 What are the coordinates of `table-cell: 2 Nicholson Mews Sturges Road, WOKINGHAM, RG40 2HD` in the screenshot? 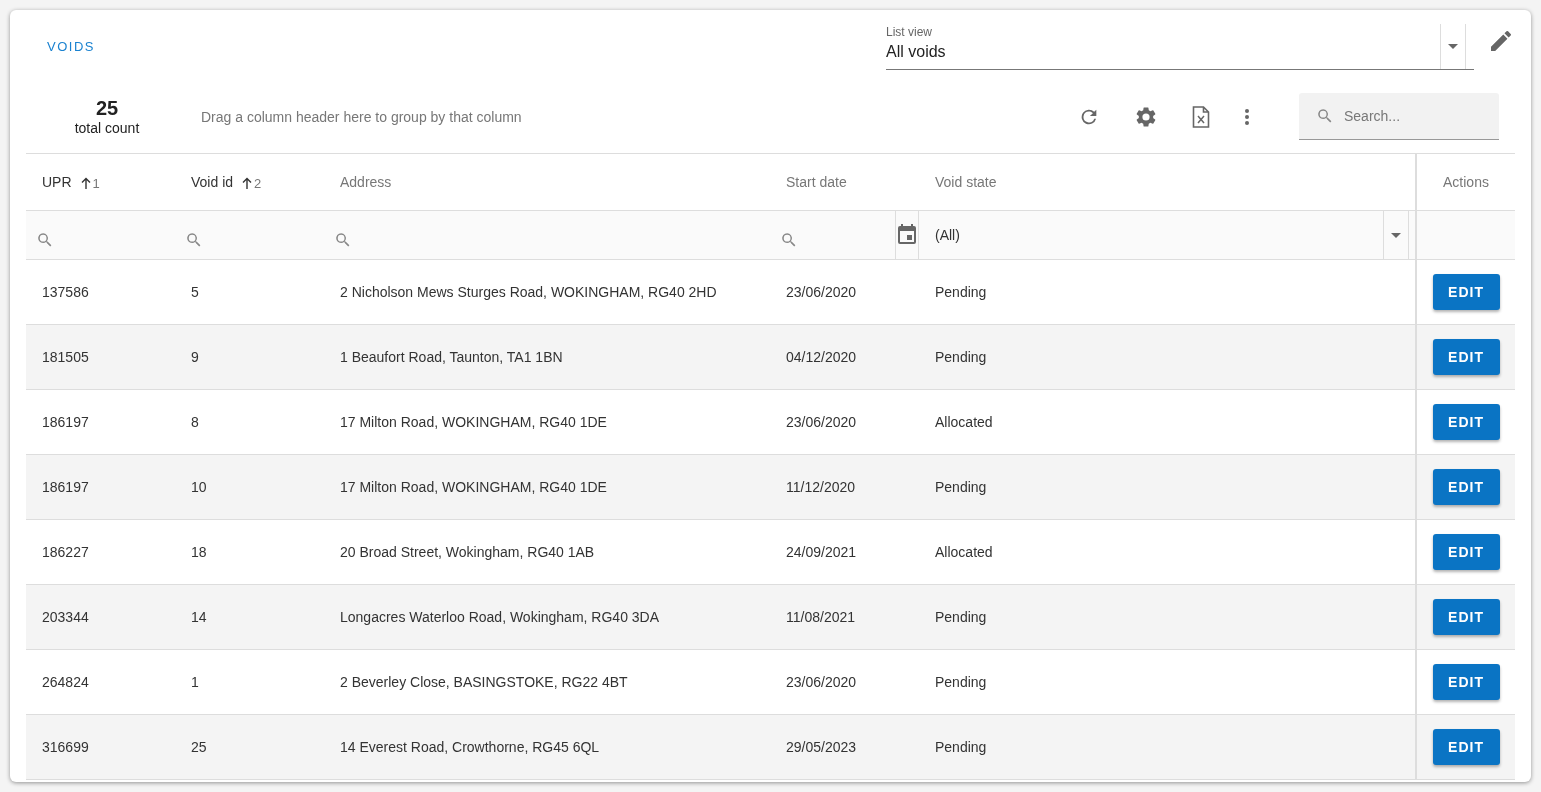 It's located at (528, 292).